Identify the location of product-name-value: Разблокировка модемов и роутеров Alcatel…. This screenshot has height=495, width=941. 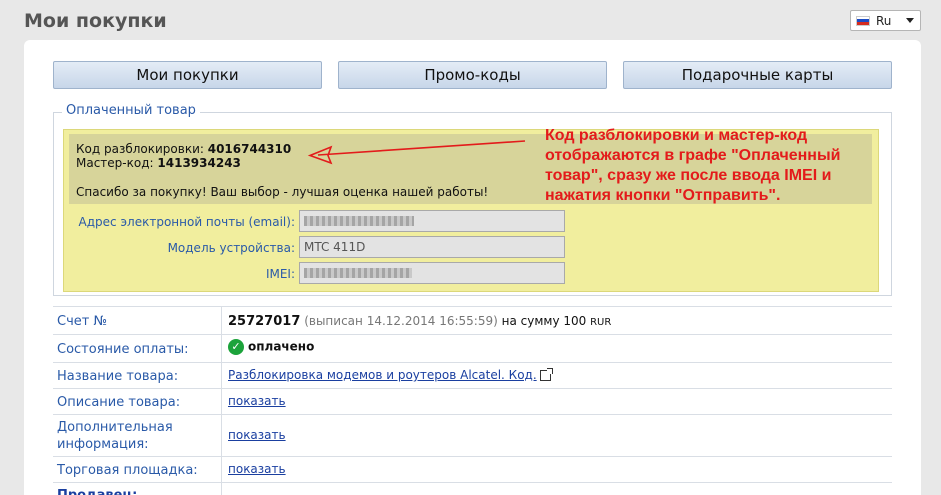
(390, 375).